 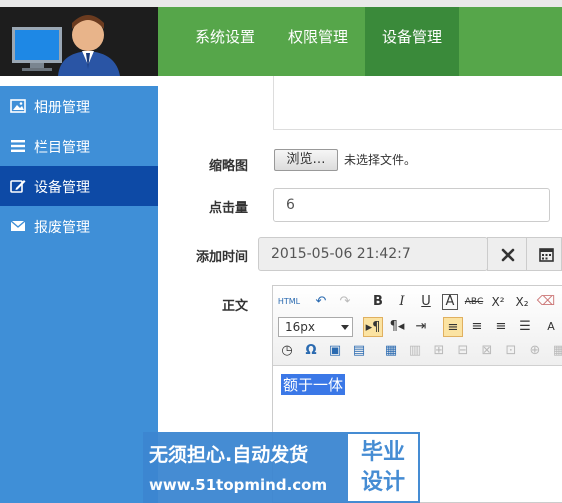 What do you see at coordinates (373, 254) in the screenshot?
I see `add-time-input: 2015-05-06 21:42:7` at bounding box center [373, 254].